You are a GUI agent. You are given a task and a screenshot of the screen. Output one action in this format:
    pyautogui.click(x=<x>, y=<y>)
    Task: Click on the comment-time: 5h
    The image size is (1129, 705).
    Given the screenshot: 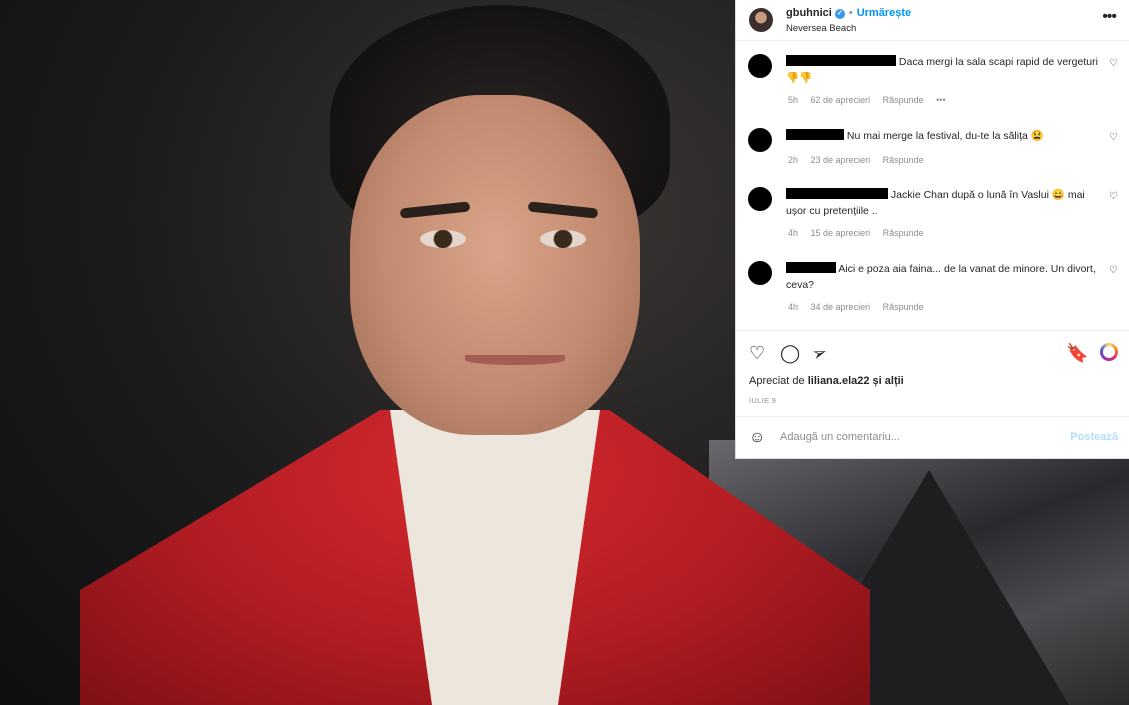 What is the action you would take?
    pyautogui.click(x=793, y=100)
    